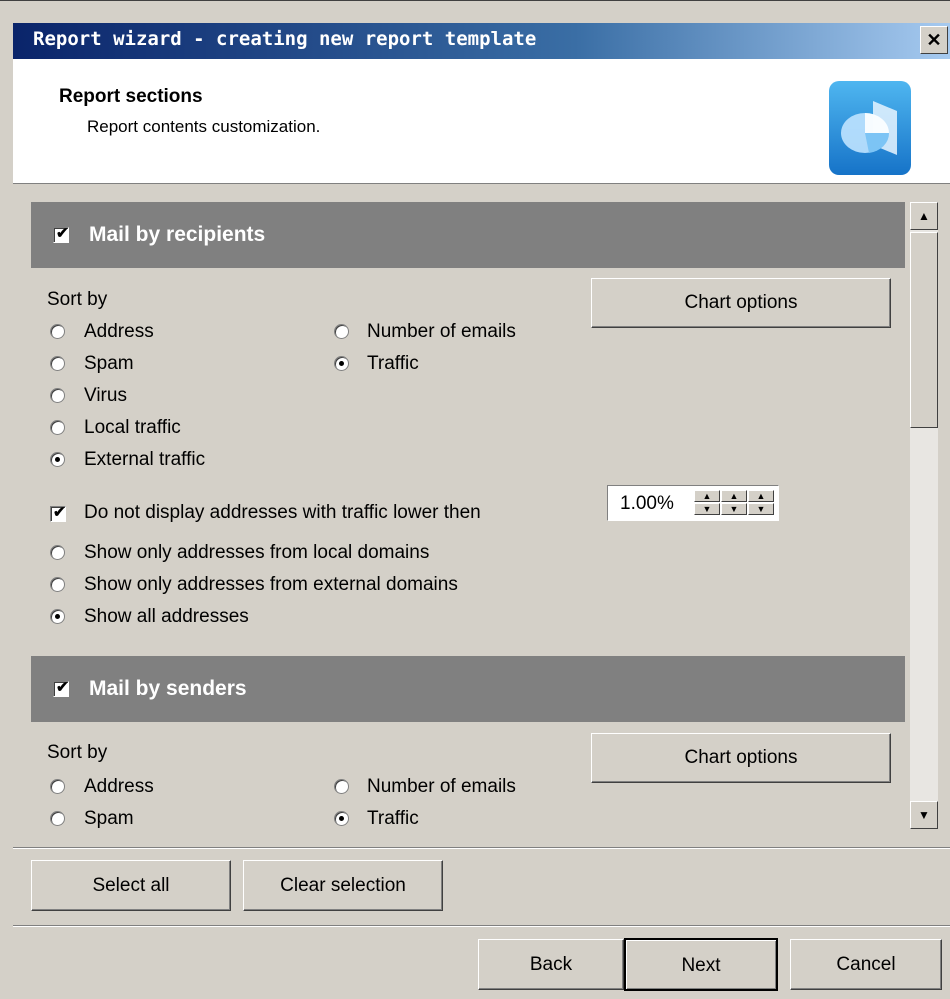  I want to click on senders-sort-address-radio, so click(57, 786).